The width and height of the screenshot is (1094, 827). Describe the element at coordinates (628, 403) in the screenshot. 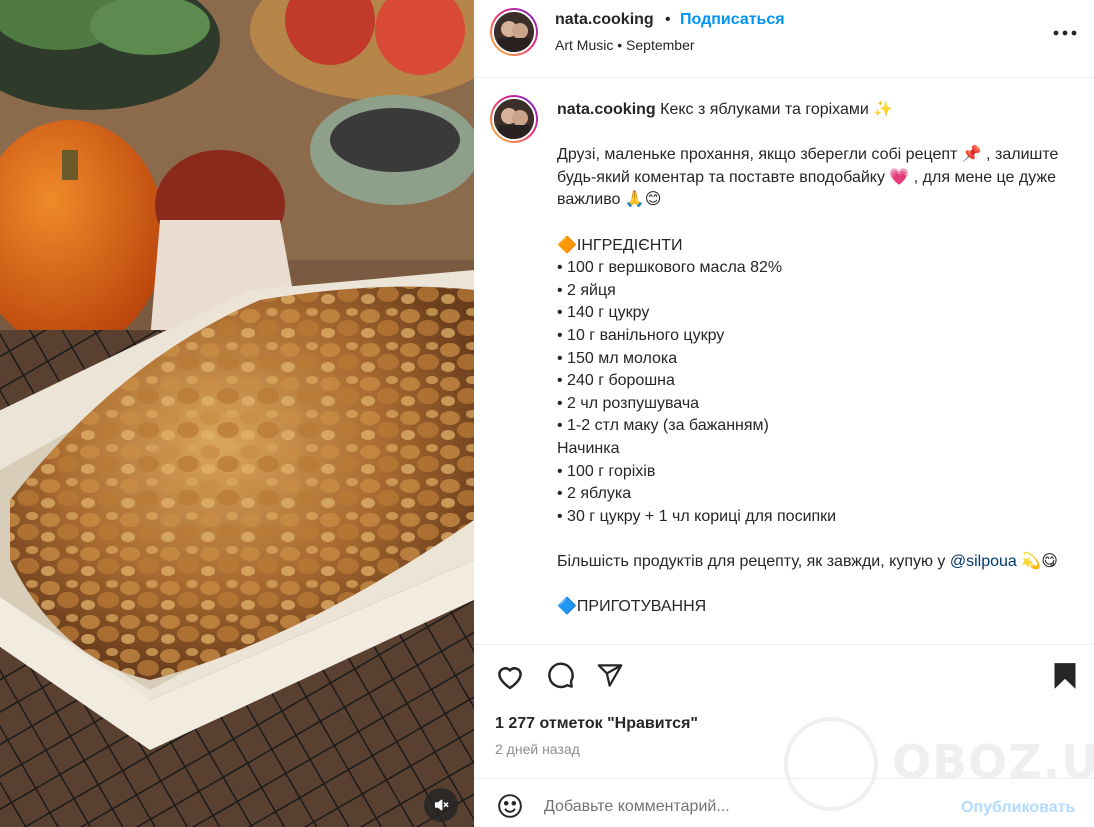

I see `ingredient-item: • 2 чл розпушувача` at that location.